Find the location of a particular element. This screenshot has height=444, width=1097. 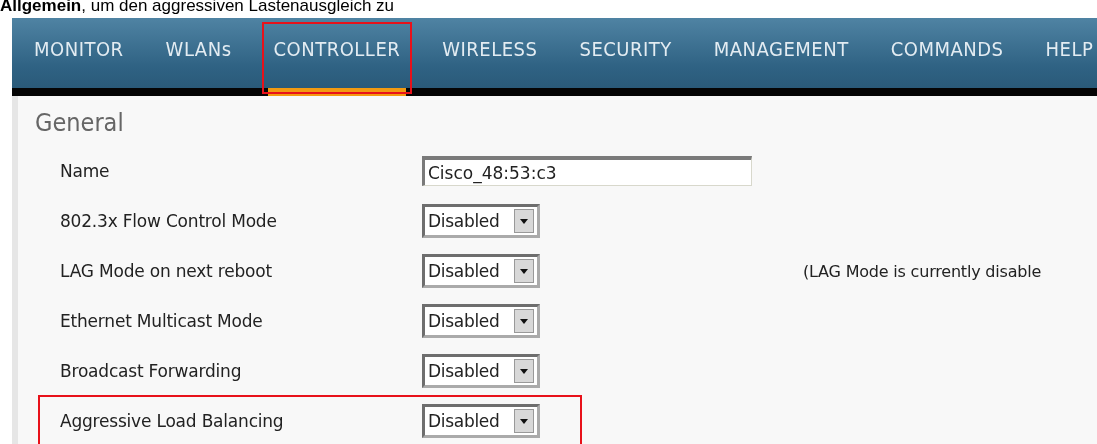

field-label: Broadcast Forwarding is located at coordinates (151, 371).